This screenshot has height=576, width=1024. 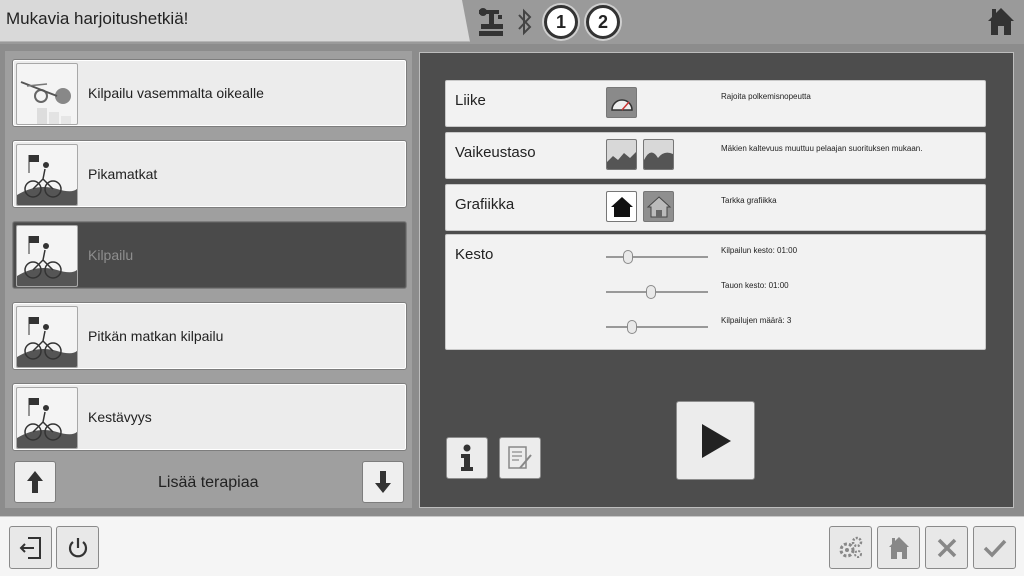 I want to click on bluetooth-icon, so click(x=525, y=22).